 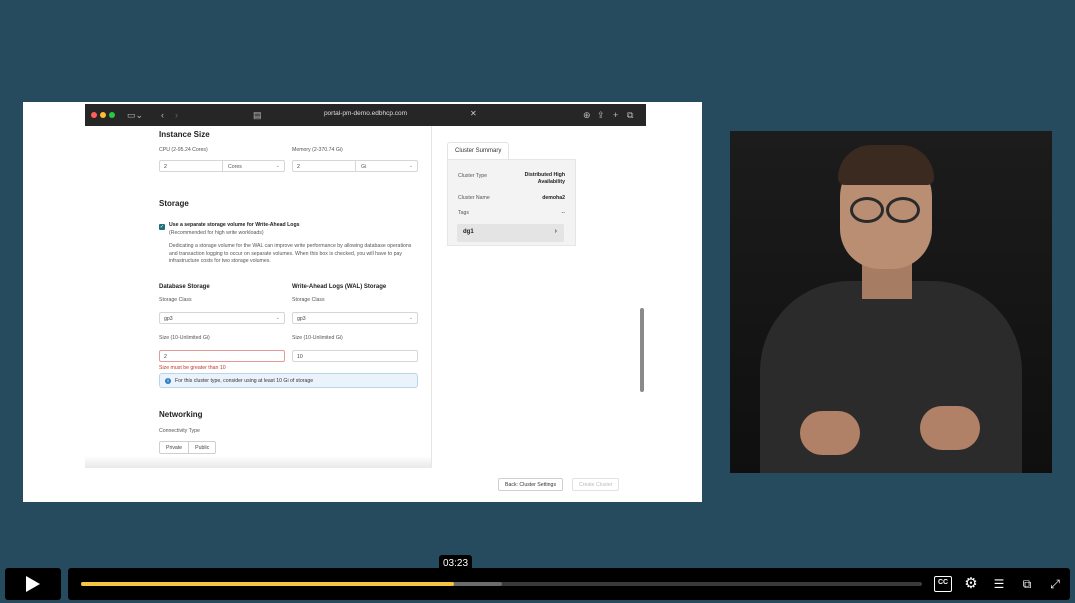 What do you see at coordinates (175, 300) in the screenshot?
I see `db-storage-class-label: Storage Class` at bounding box center [175, 300].